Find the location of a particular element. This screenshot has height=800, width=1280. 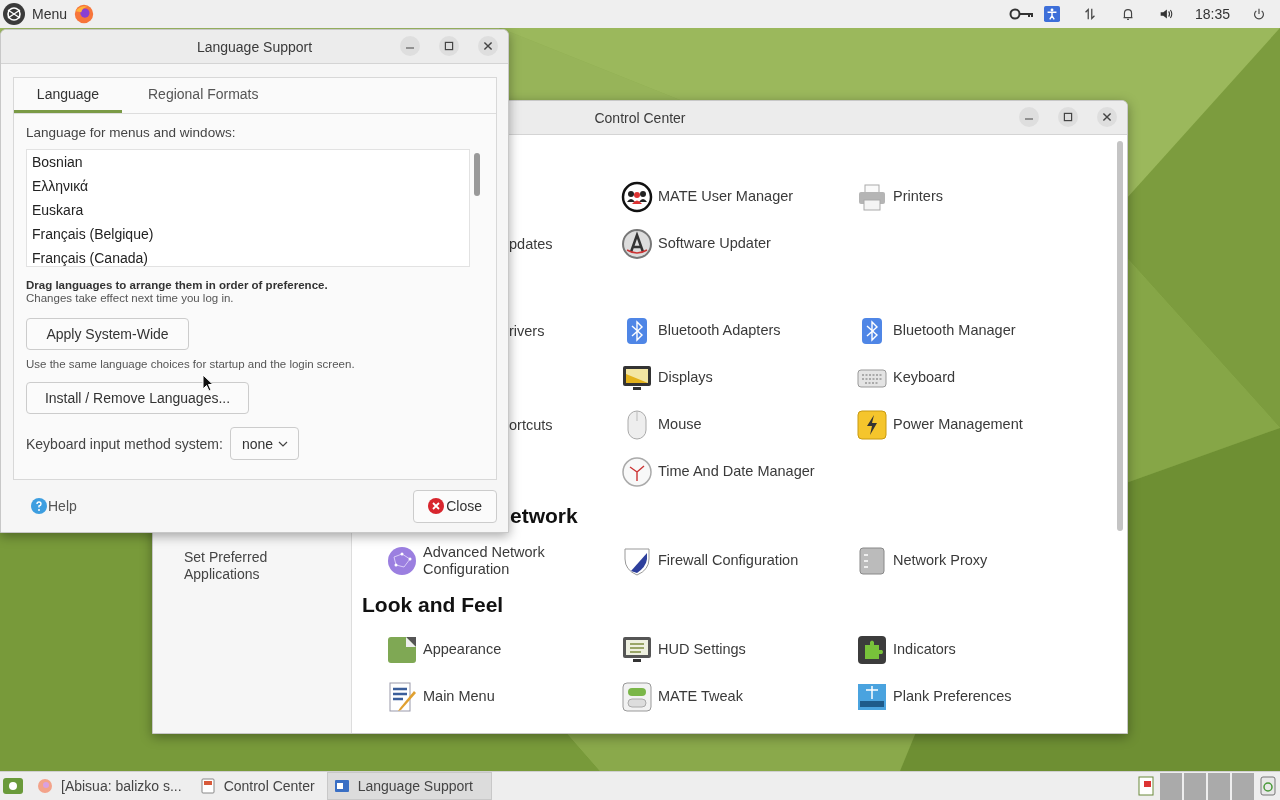

window-title: Control Center is located at coordinates (640, 117).